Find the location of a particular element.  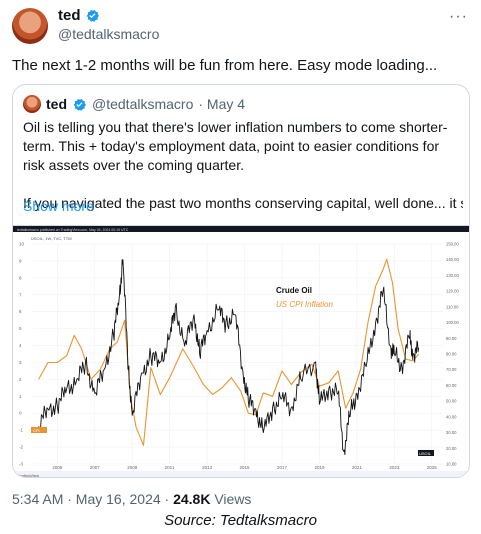

x-tick-label: 2021 is located at coordinates (357, 467).